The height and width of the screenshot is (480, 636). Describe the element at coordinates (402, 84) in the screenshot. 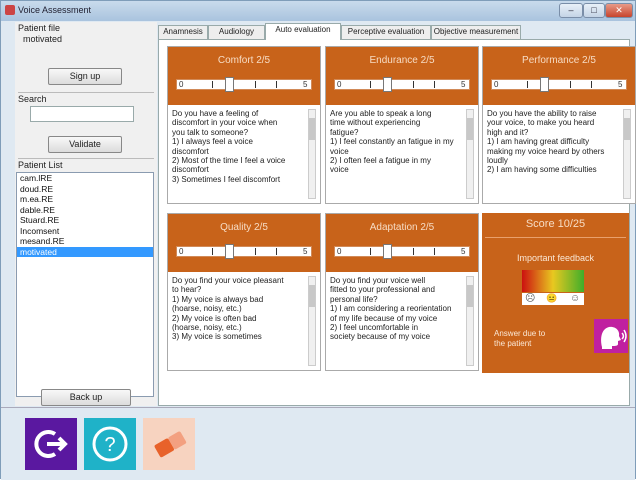

I see `endurance-slider: 05` at that location.